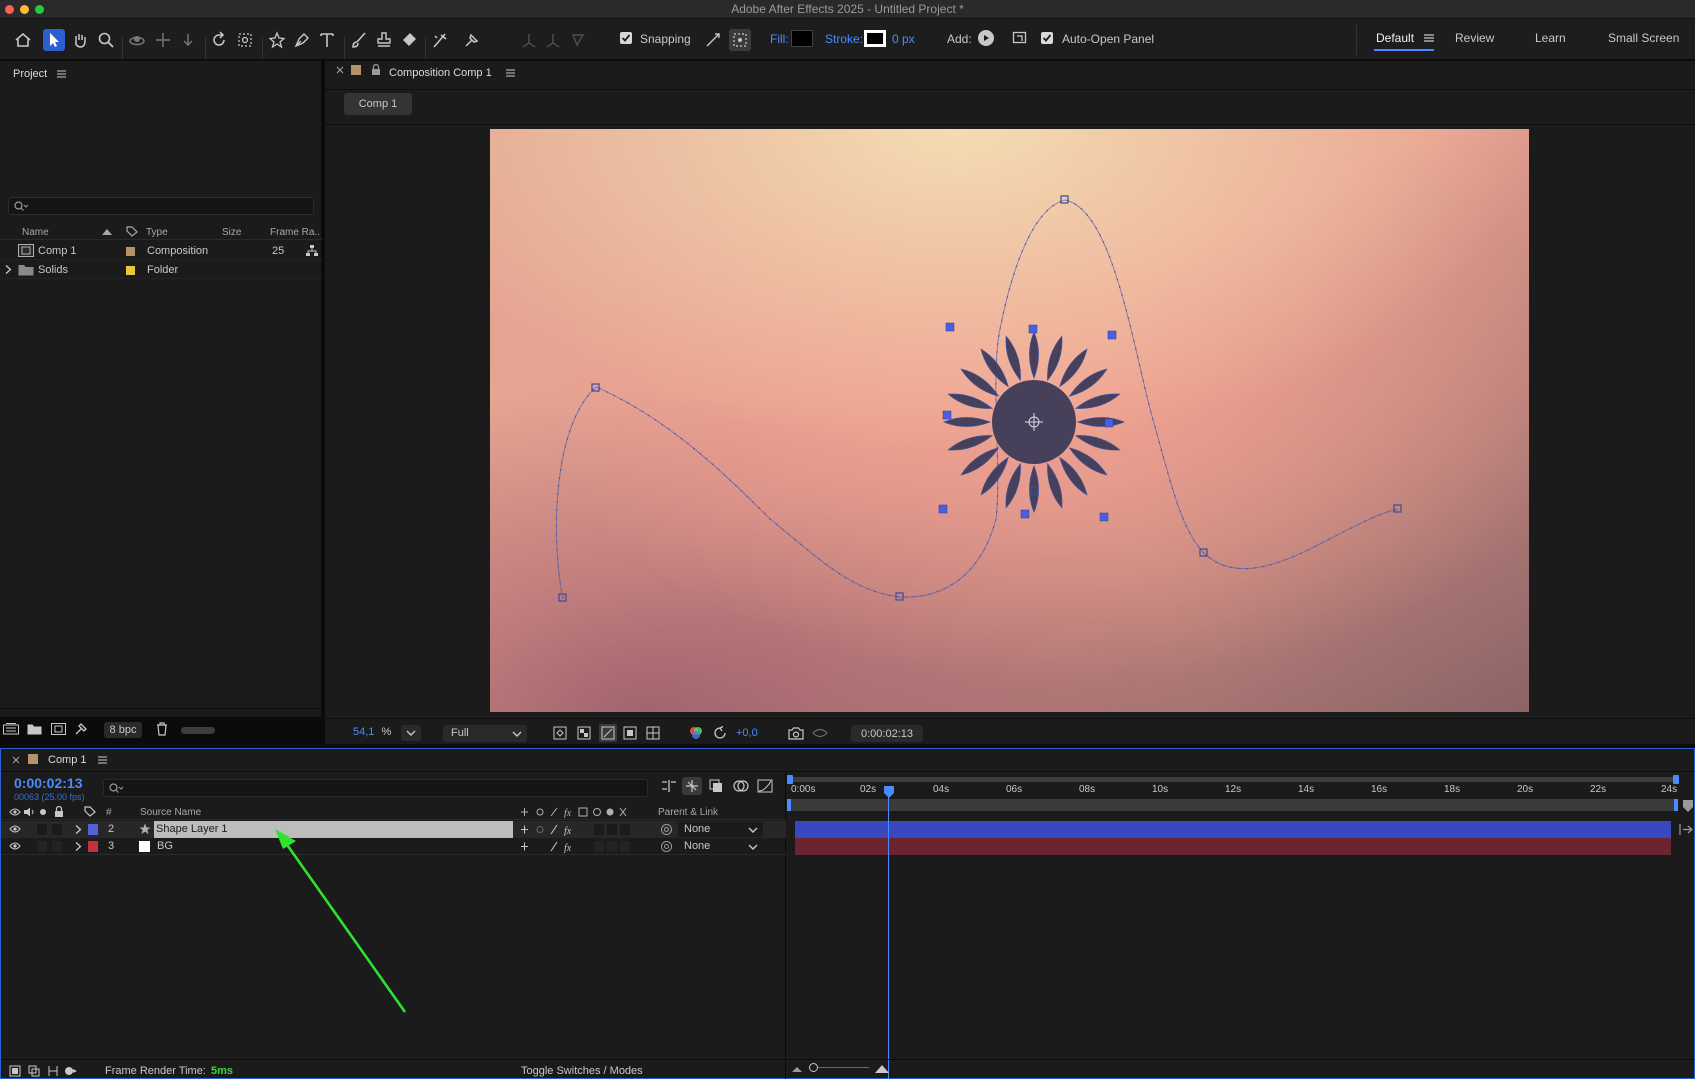 This screenshot has height=1079, width=1695. I want to click on exposure-value: +0,0, so click(747, 733).